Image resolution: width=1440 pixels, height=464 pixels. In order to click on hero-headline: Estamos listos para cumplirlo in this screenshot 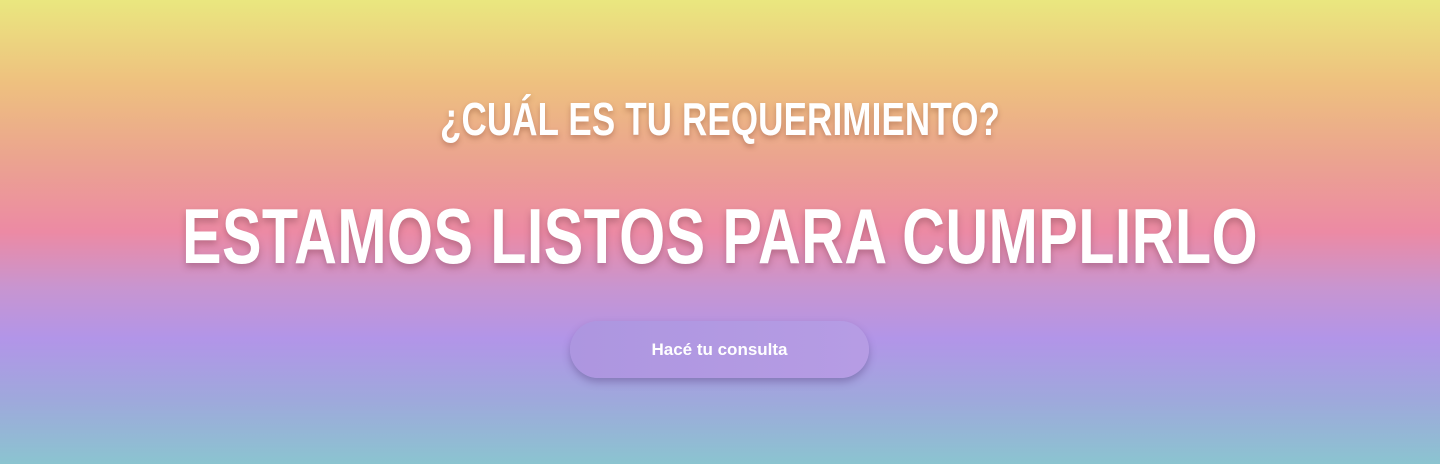, I will do `click(720, 236)`.